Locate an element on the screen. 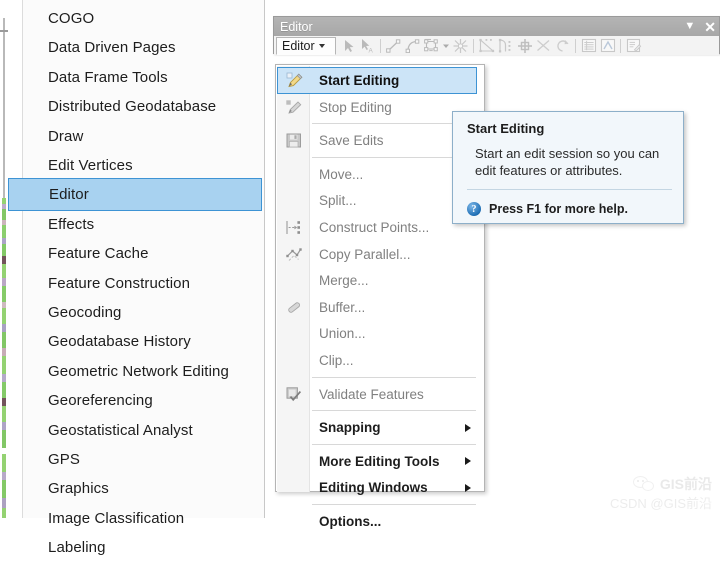  watermark-brand: GIS前沿 is located at coordinates (685, 484).